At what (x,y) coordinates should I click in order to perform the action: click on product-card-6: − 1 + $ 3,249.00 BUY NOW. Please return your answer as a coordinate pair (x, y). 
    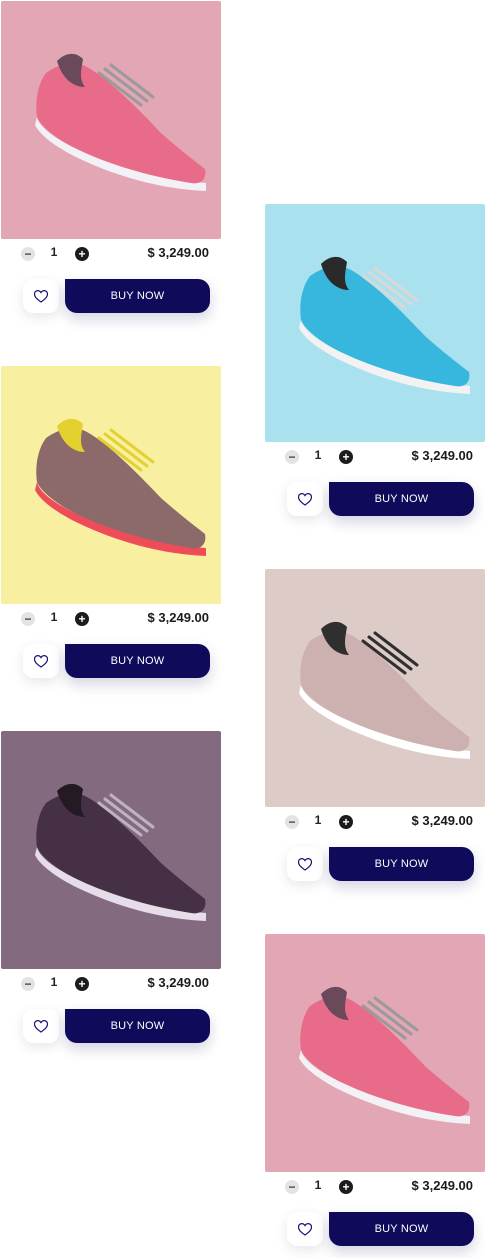
    Looking at the image, I should click on (375, 1096).